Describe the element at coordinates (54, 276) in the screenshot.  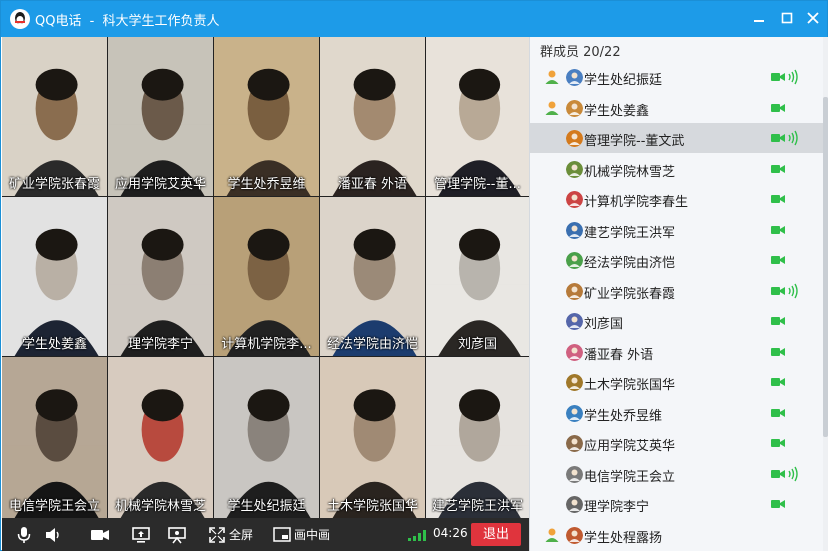
I see `video-tile: 学生处姜鑫` at that location.